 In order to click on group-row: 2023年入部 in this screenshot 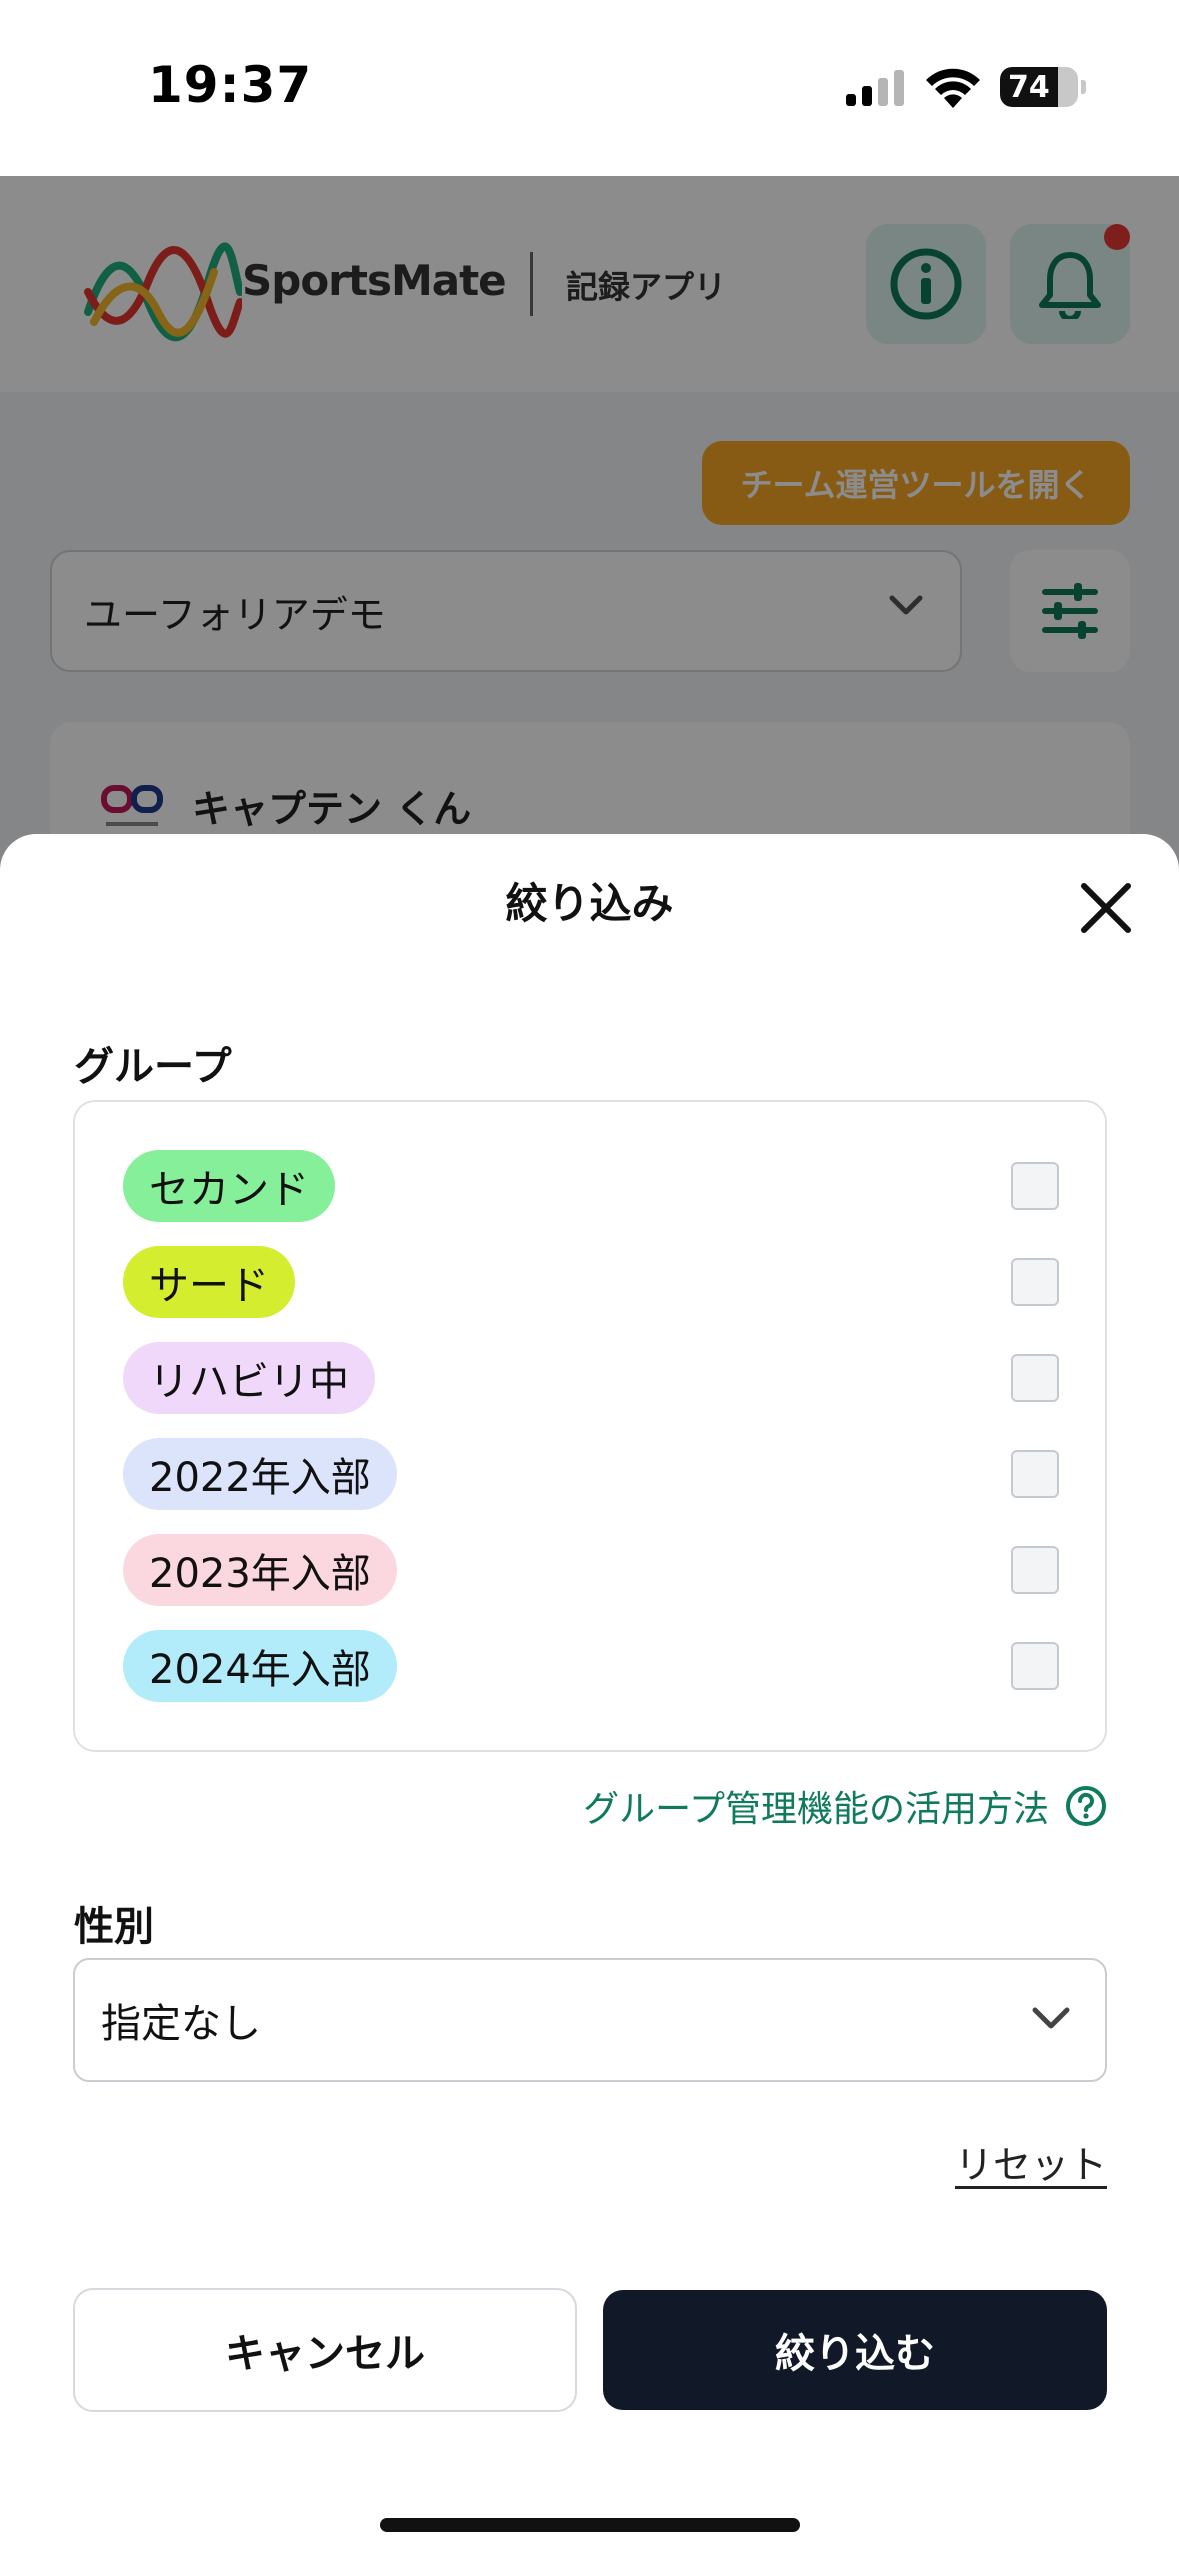, I will do `click(593, 1570)`.